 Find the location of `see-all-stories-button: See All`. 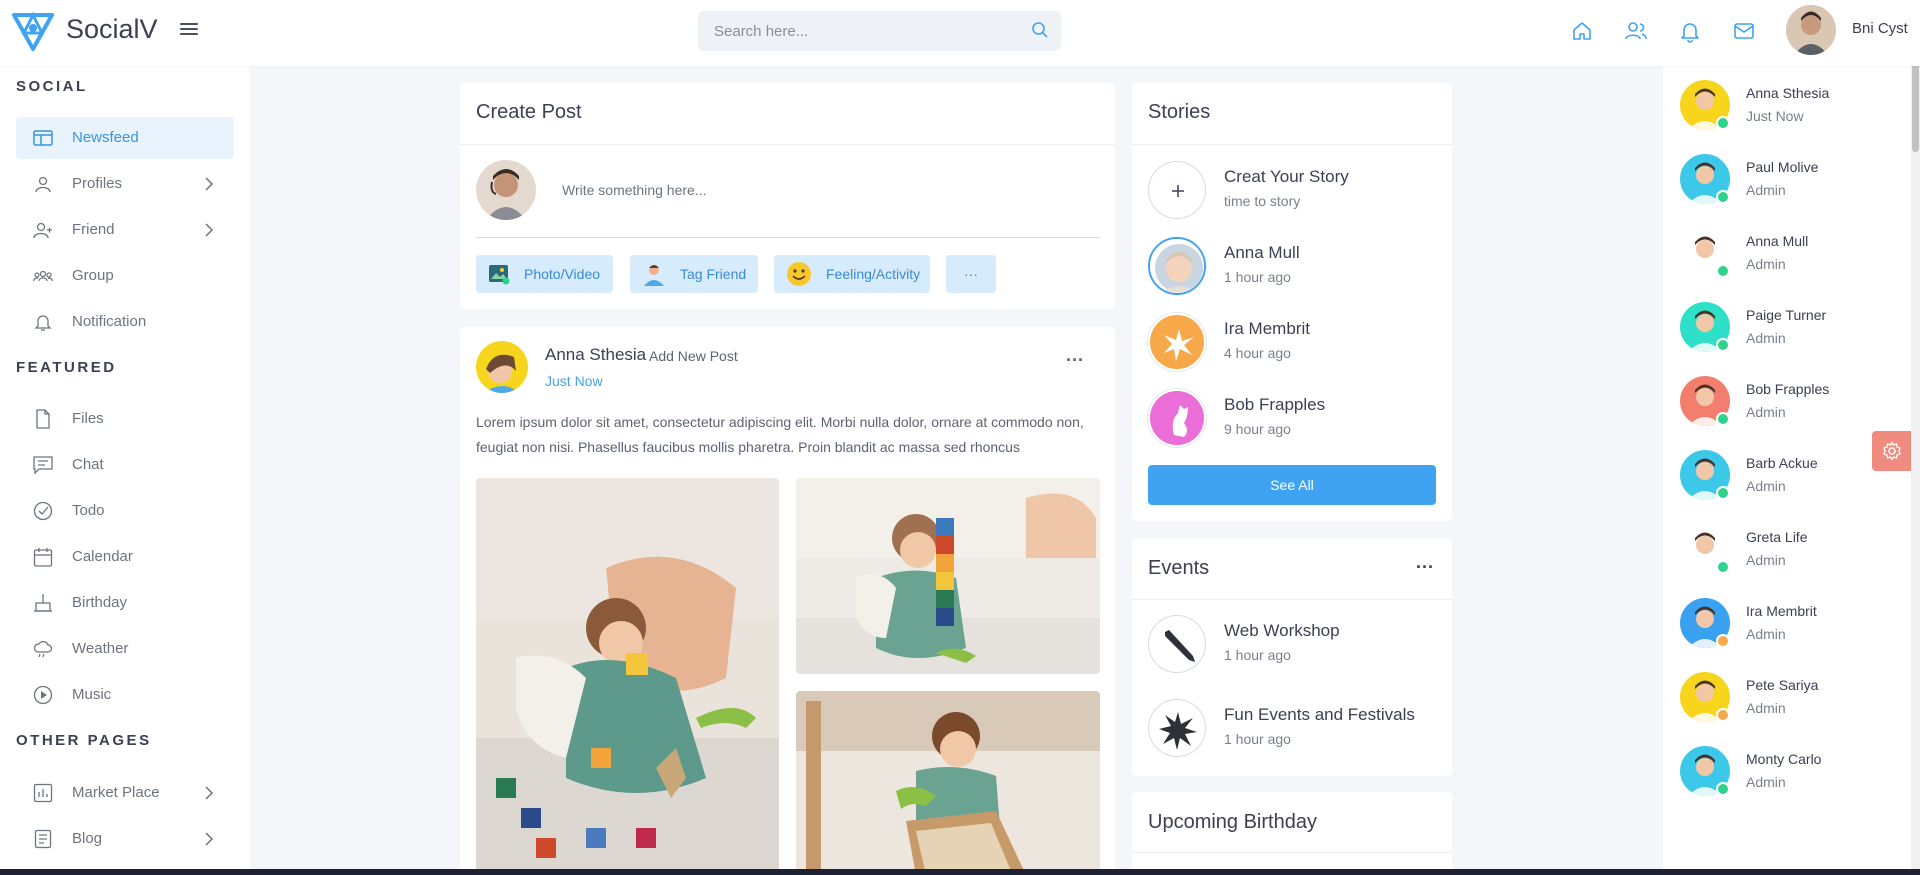

see-all-stories-button: See All is located at coordinates (1292, 485).